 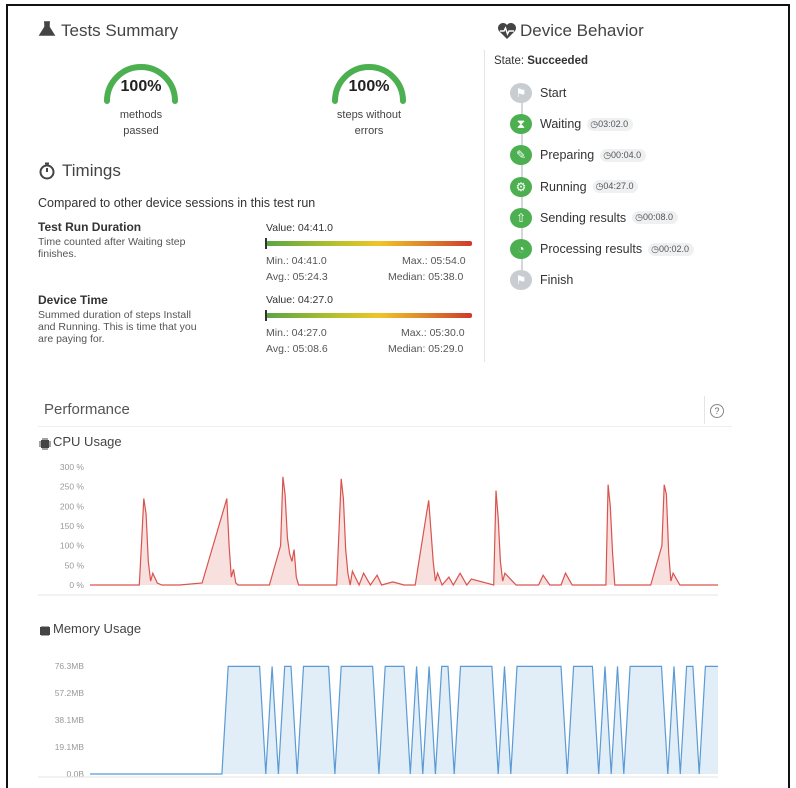 I want to click on flag-icon: ⚑, so click(x=521, y=93).